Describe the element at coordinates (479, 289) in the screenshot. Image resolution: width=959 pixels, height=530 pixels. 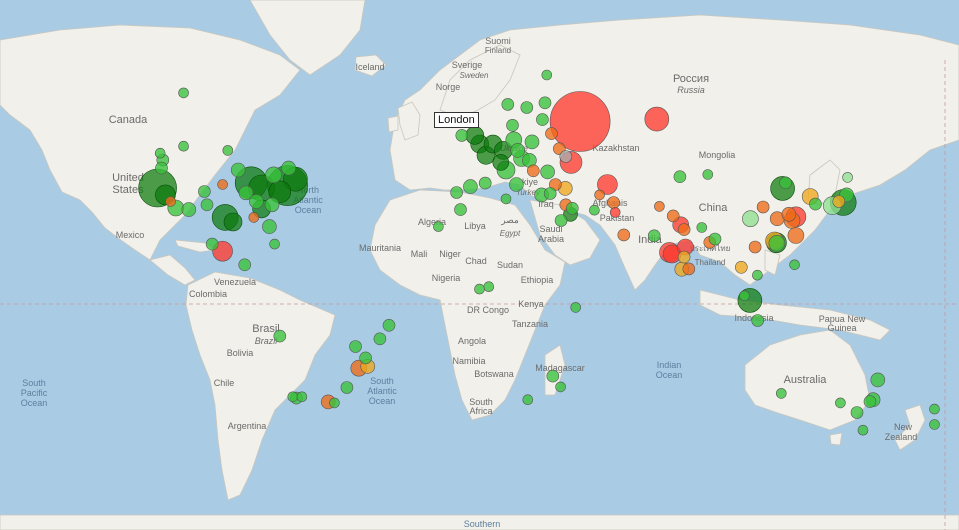
I see `marker-ghana` at that location.